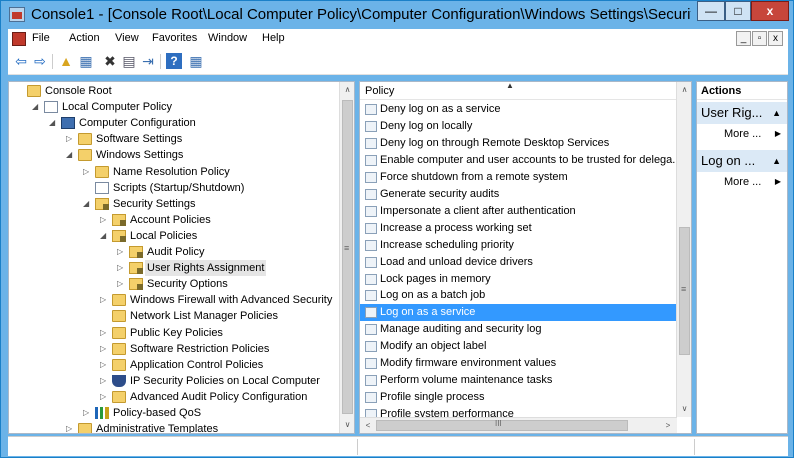 Image resolution: width=794 pixels, height=458 pixels. I want to click on mdi-restore-button: ▫, so click(759, 38).